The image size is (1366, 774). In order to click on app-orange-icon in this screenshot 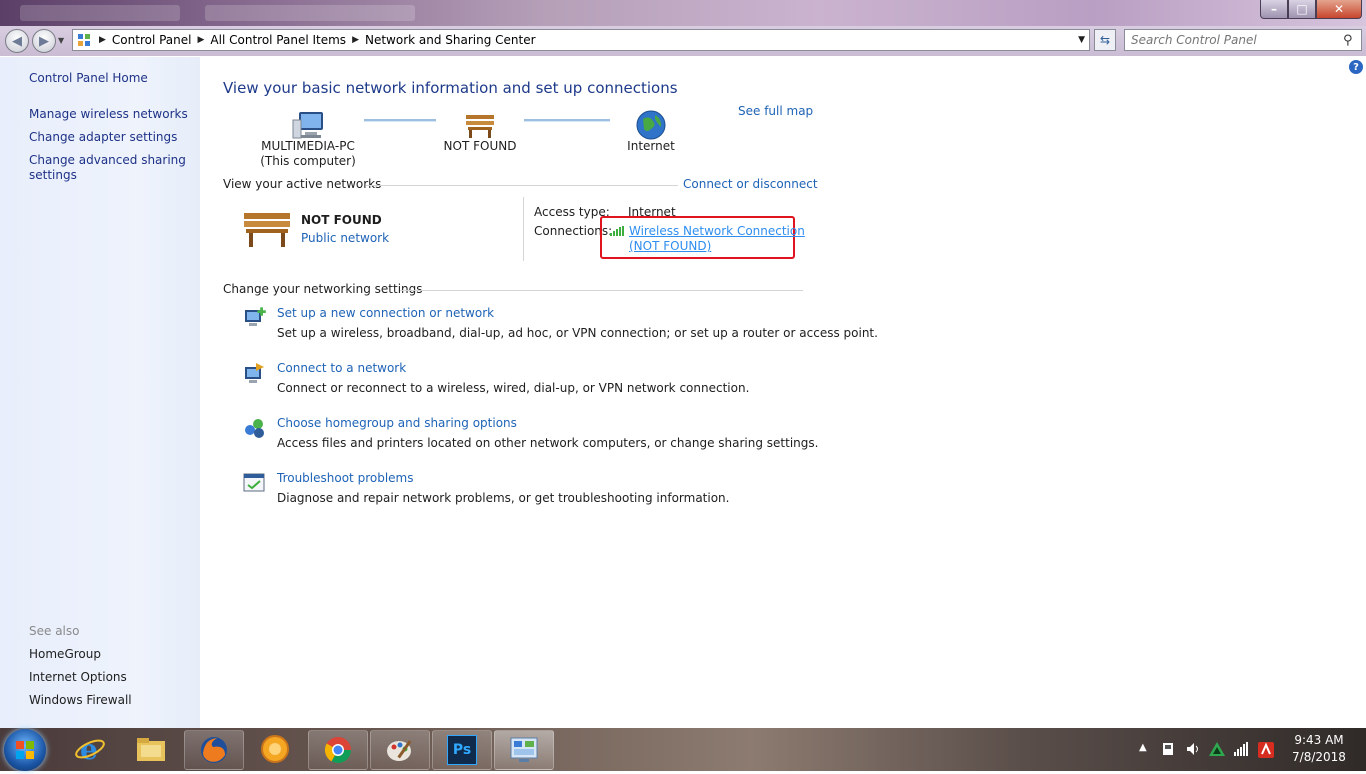, I will do `click(275, 749)`.